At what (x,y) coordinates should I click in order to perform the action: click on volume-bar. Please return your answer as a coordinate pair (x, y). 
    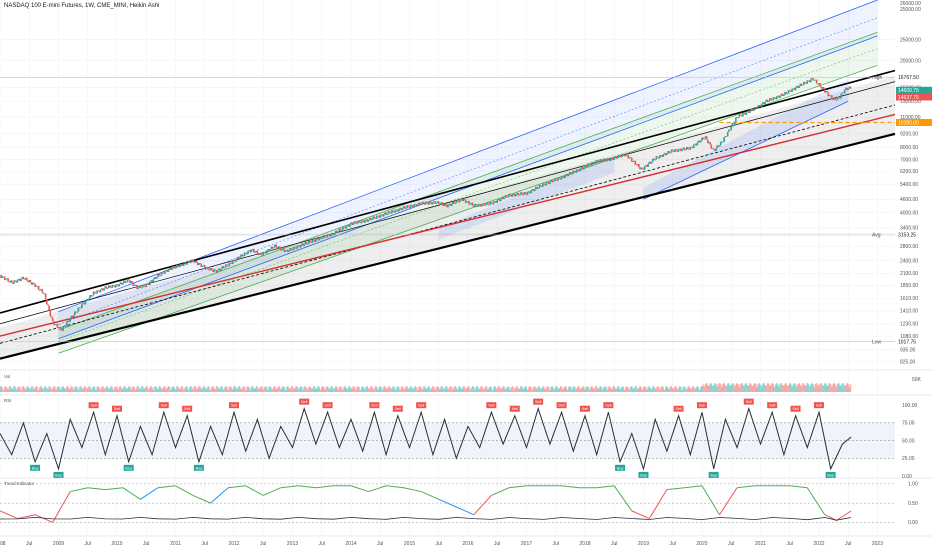
    Looking at the image, I should click on (850, 388).